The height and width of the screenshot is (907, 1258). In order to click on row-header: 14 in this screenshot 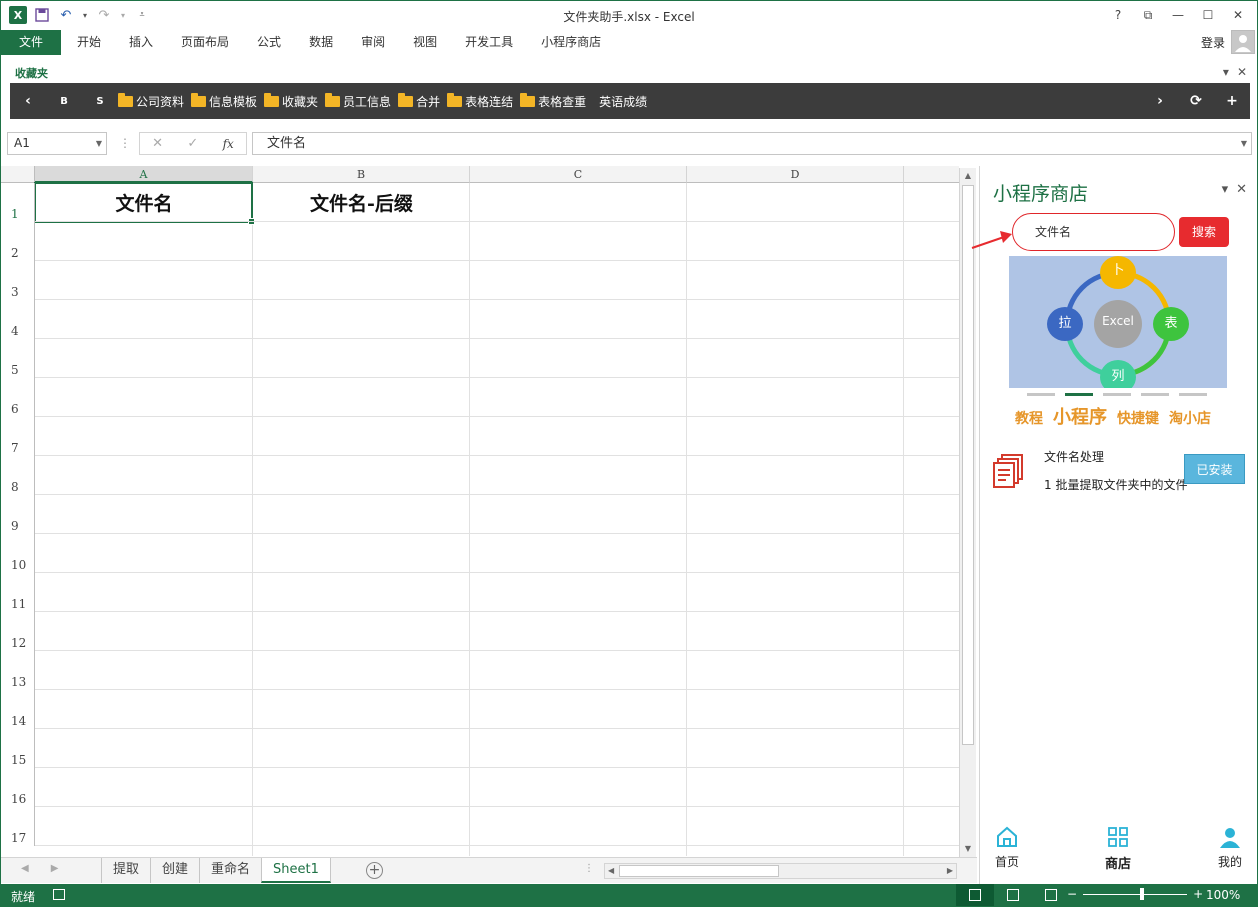, I will do `click(18, 709)`.